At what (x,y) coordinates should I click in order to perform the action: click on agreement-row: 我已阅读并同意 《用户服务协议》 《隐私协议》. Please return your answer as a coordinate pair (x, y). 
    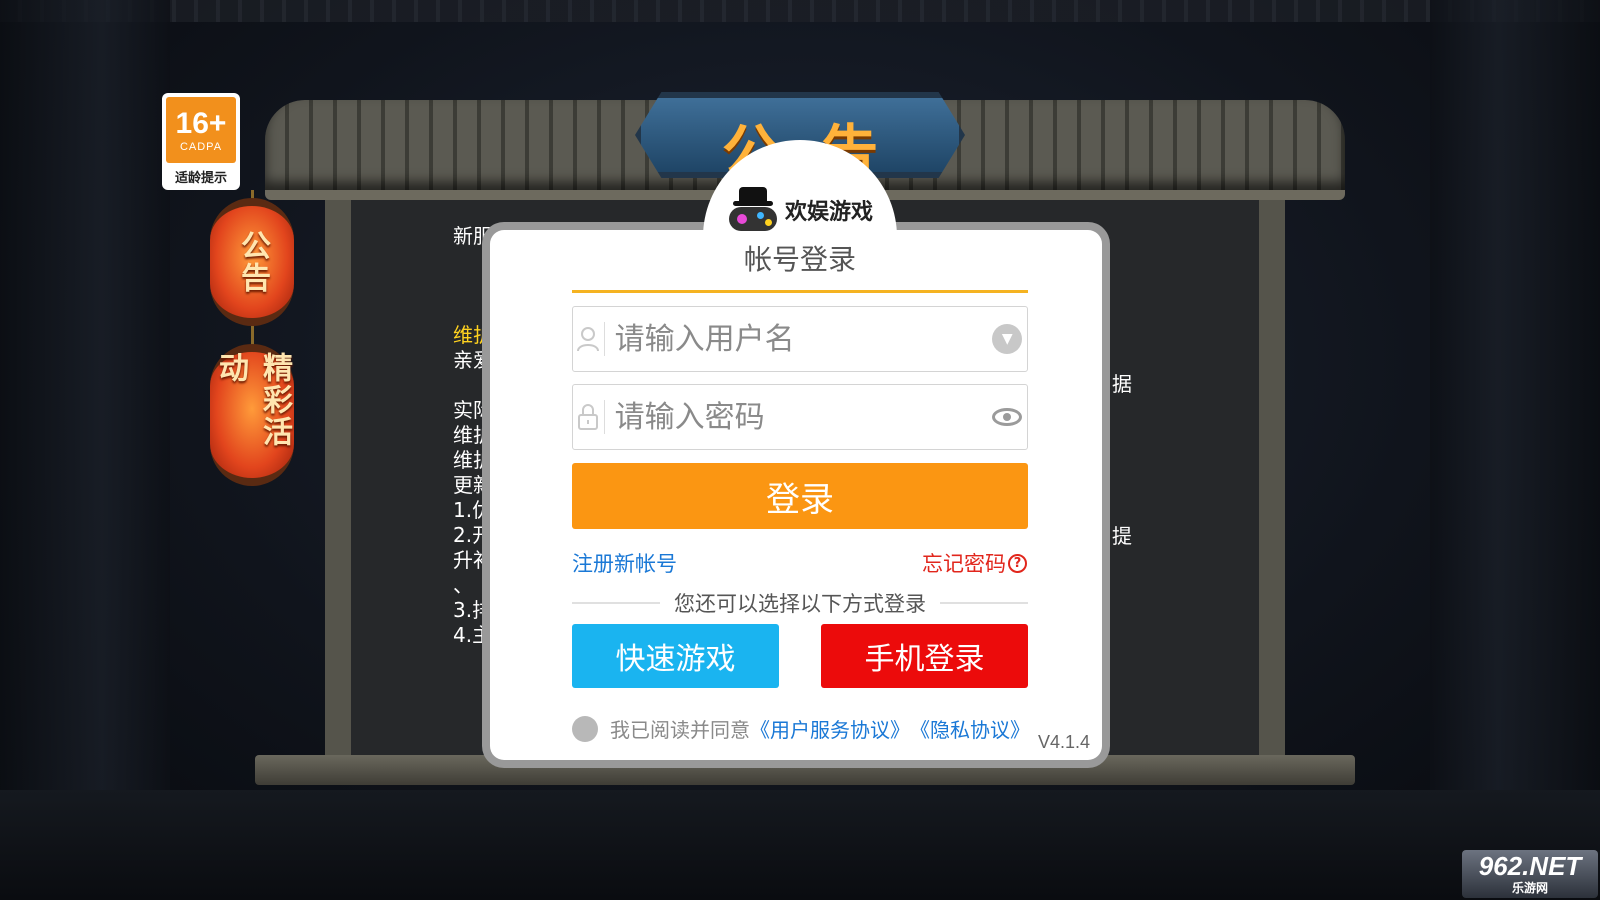
    Looking at the image, I should click on (801, 728).